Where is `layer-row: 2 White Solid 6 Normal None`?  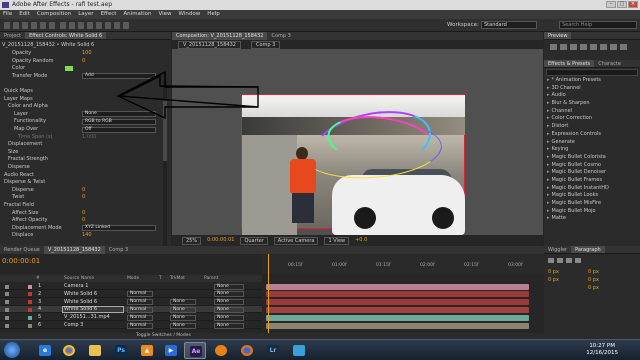
layer-row: 2 White Solid 6 Normal None is located at coordinates (131, 294).